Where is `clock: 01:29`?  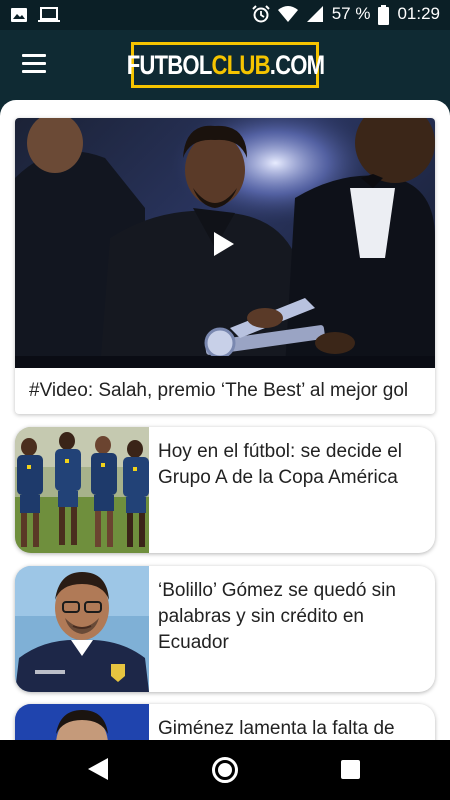 clock: 01:29 is located at coordinates (418, 13).